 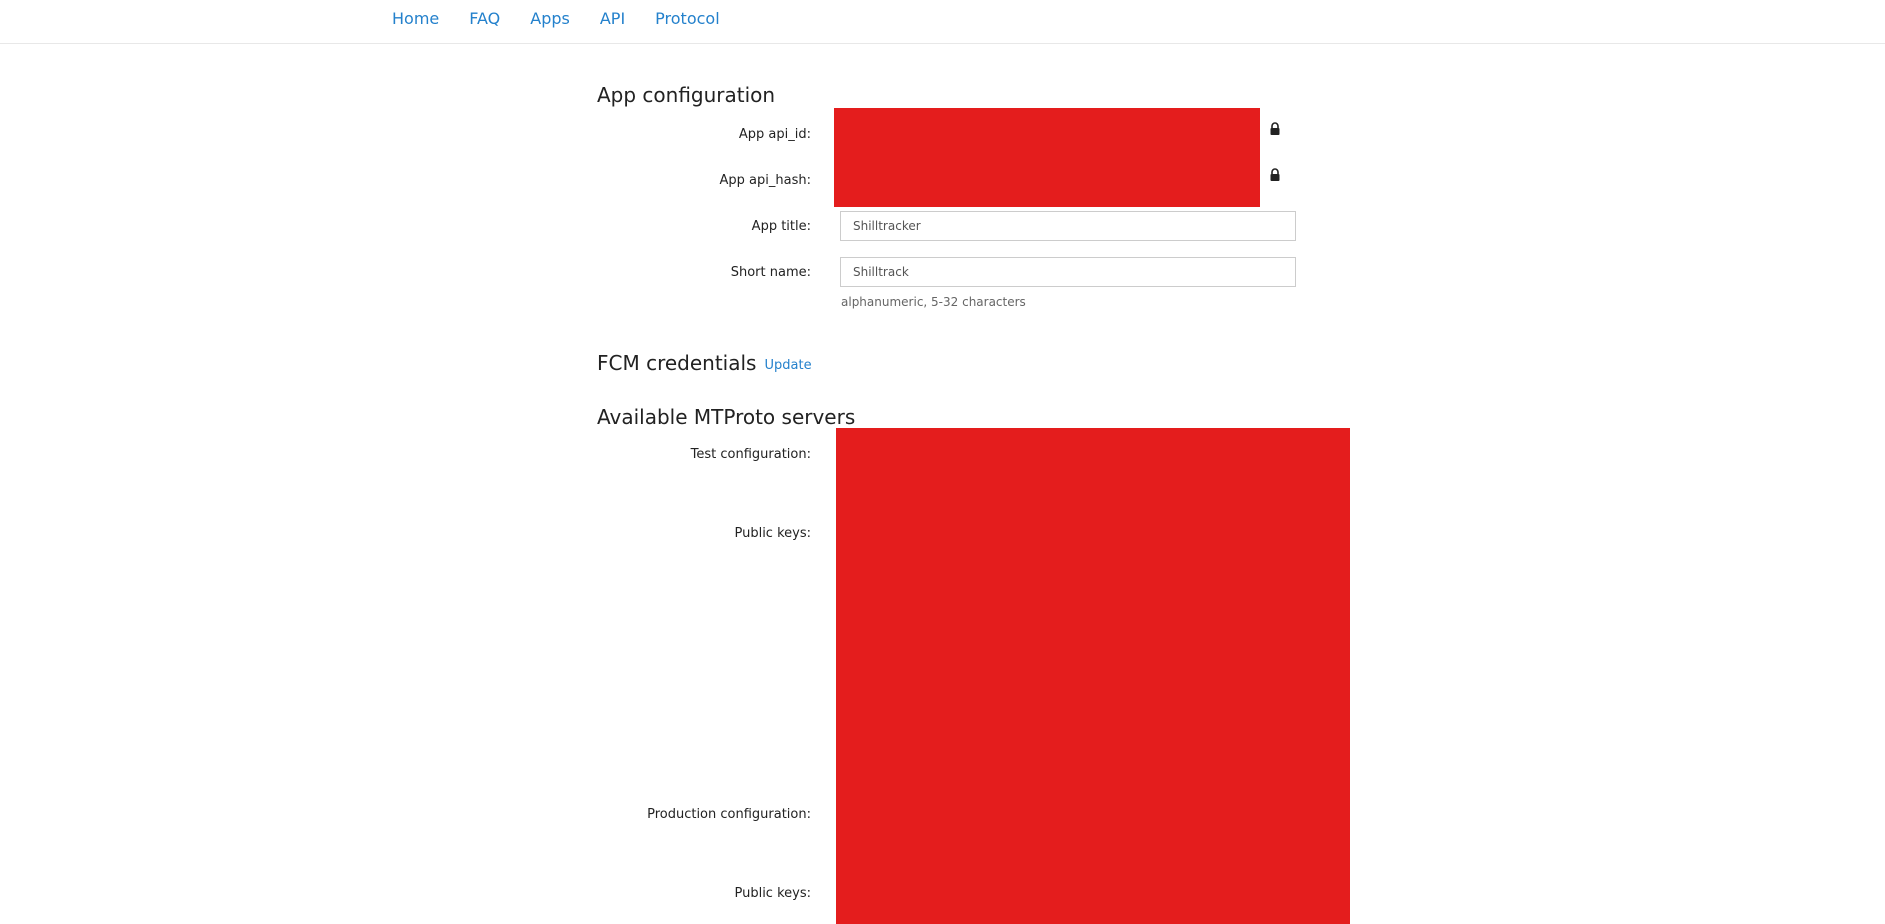 I want to click on app-title-label: App title:, so click(x=781, y=226).